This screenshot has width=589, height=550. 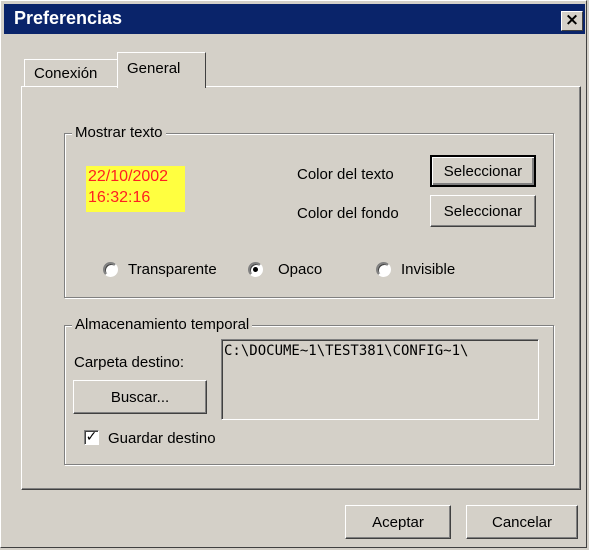 What do you see at coordinates (428, 269) in the screenshot?
I see `radio-invisible-label: Invisible` at bounding box center [428, 269].